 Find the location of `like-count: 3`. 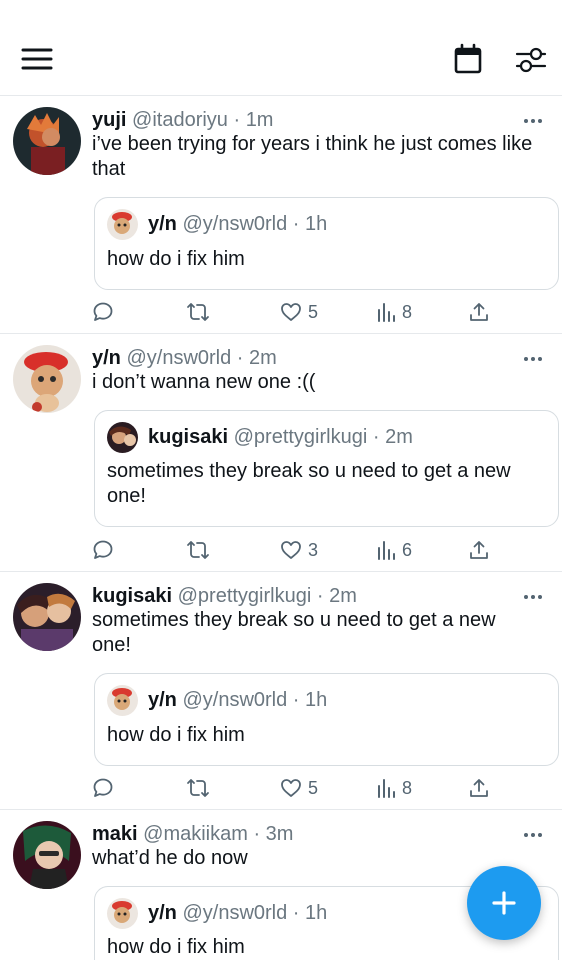

like-count: 3 is located at coordinates (313, 549).